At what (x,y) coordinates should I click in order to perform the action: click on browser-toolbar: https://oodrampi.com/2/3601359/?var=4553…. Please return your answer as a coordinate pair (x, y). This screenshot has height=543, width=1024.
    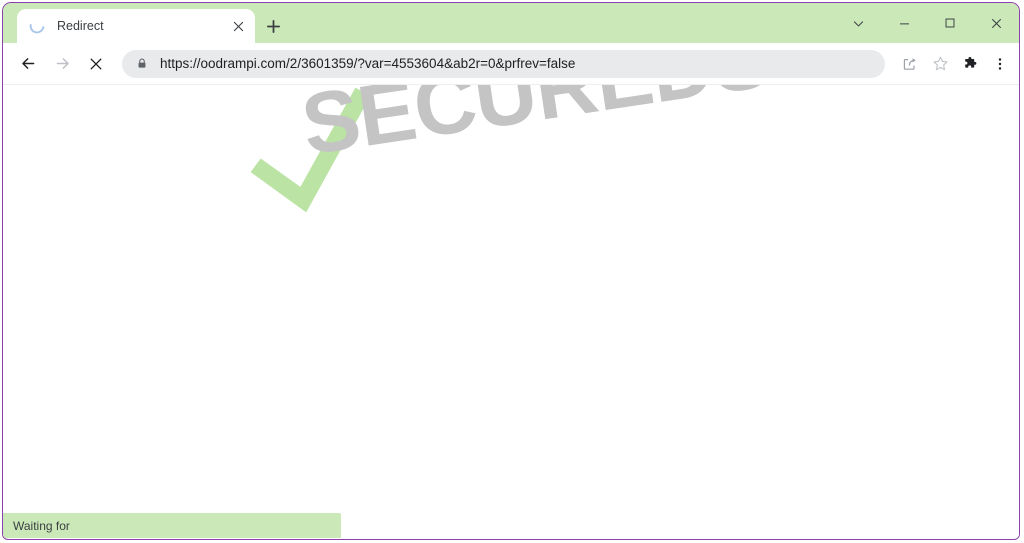
    Looking at the image, I should click on (511, 64).